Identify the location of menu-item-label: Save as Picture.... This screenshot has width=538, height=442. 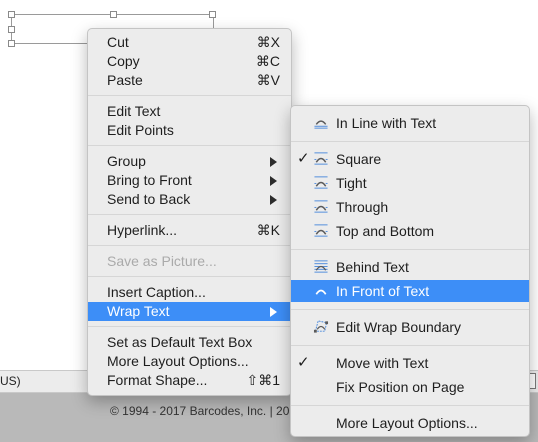
(162, 261).